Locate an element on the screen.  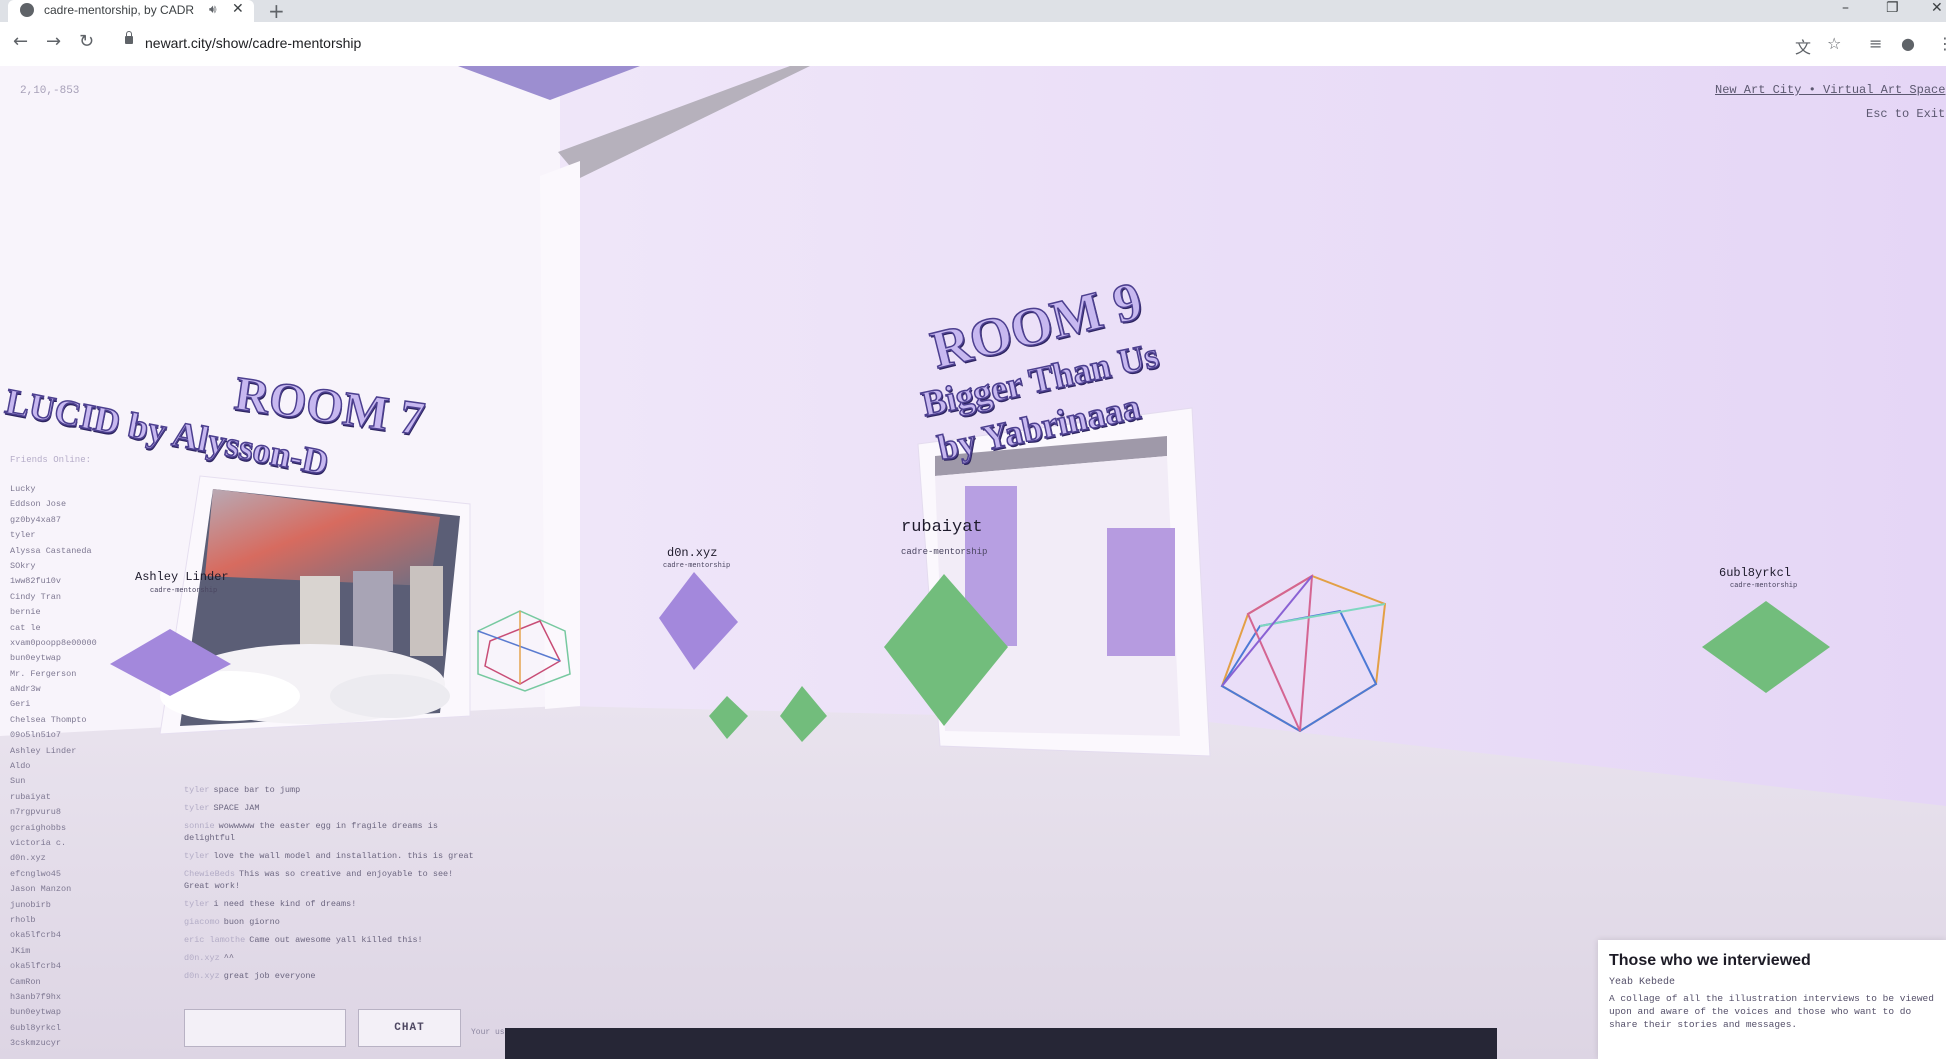
reload-icon: ↻ is located at coordinates (86, 41).